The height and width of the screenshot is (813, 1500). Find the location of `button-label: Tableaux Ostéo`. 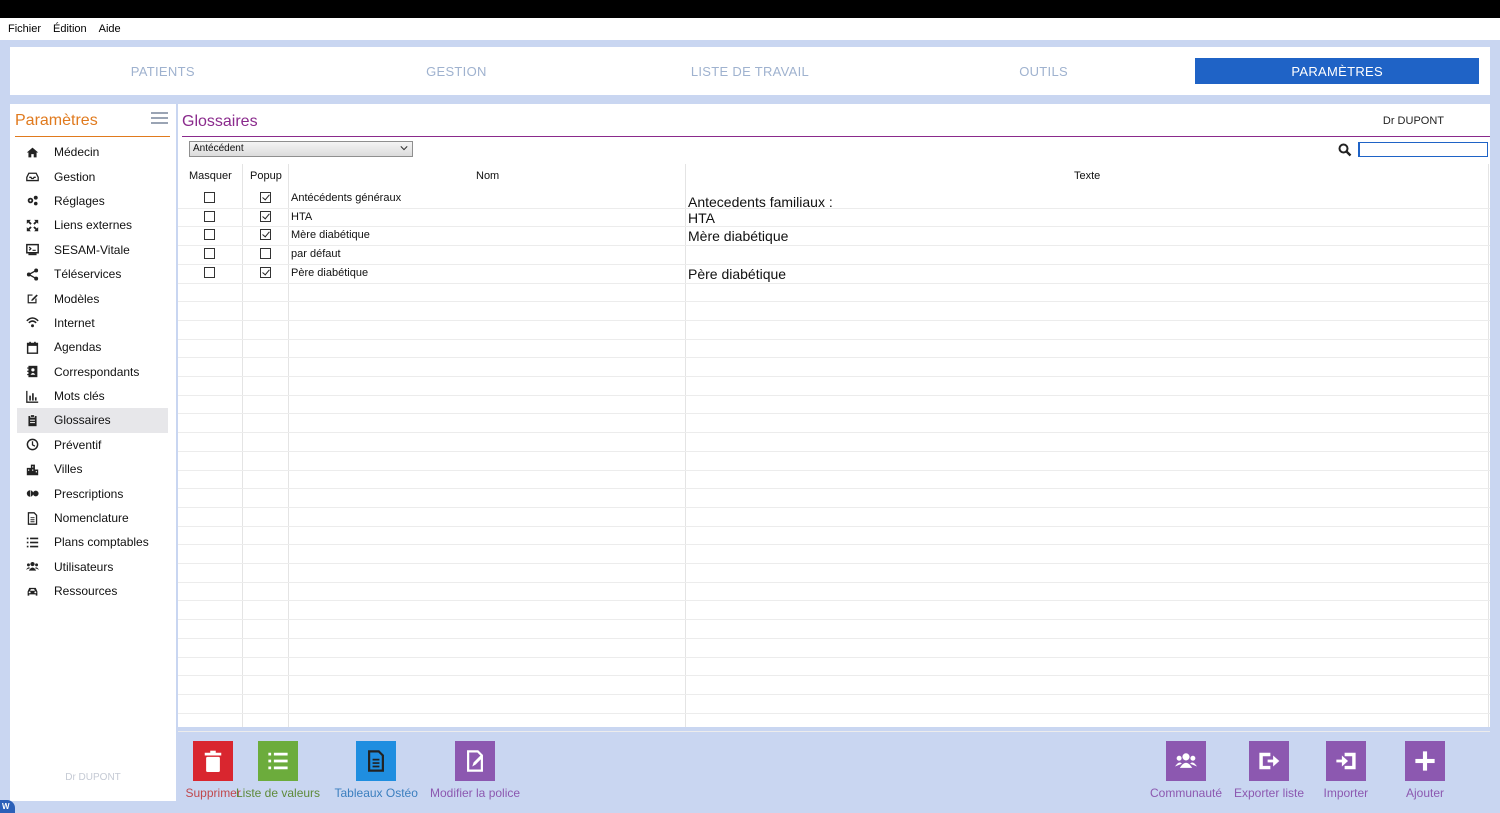

button-label: Tableaux Ostéo is located at coordinates (376, 793).